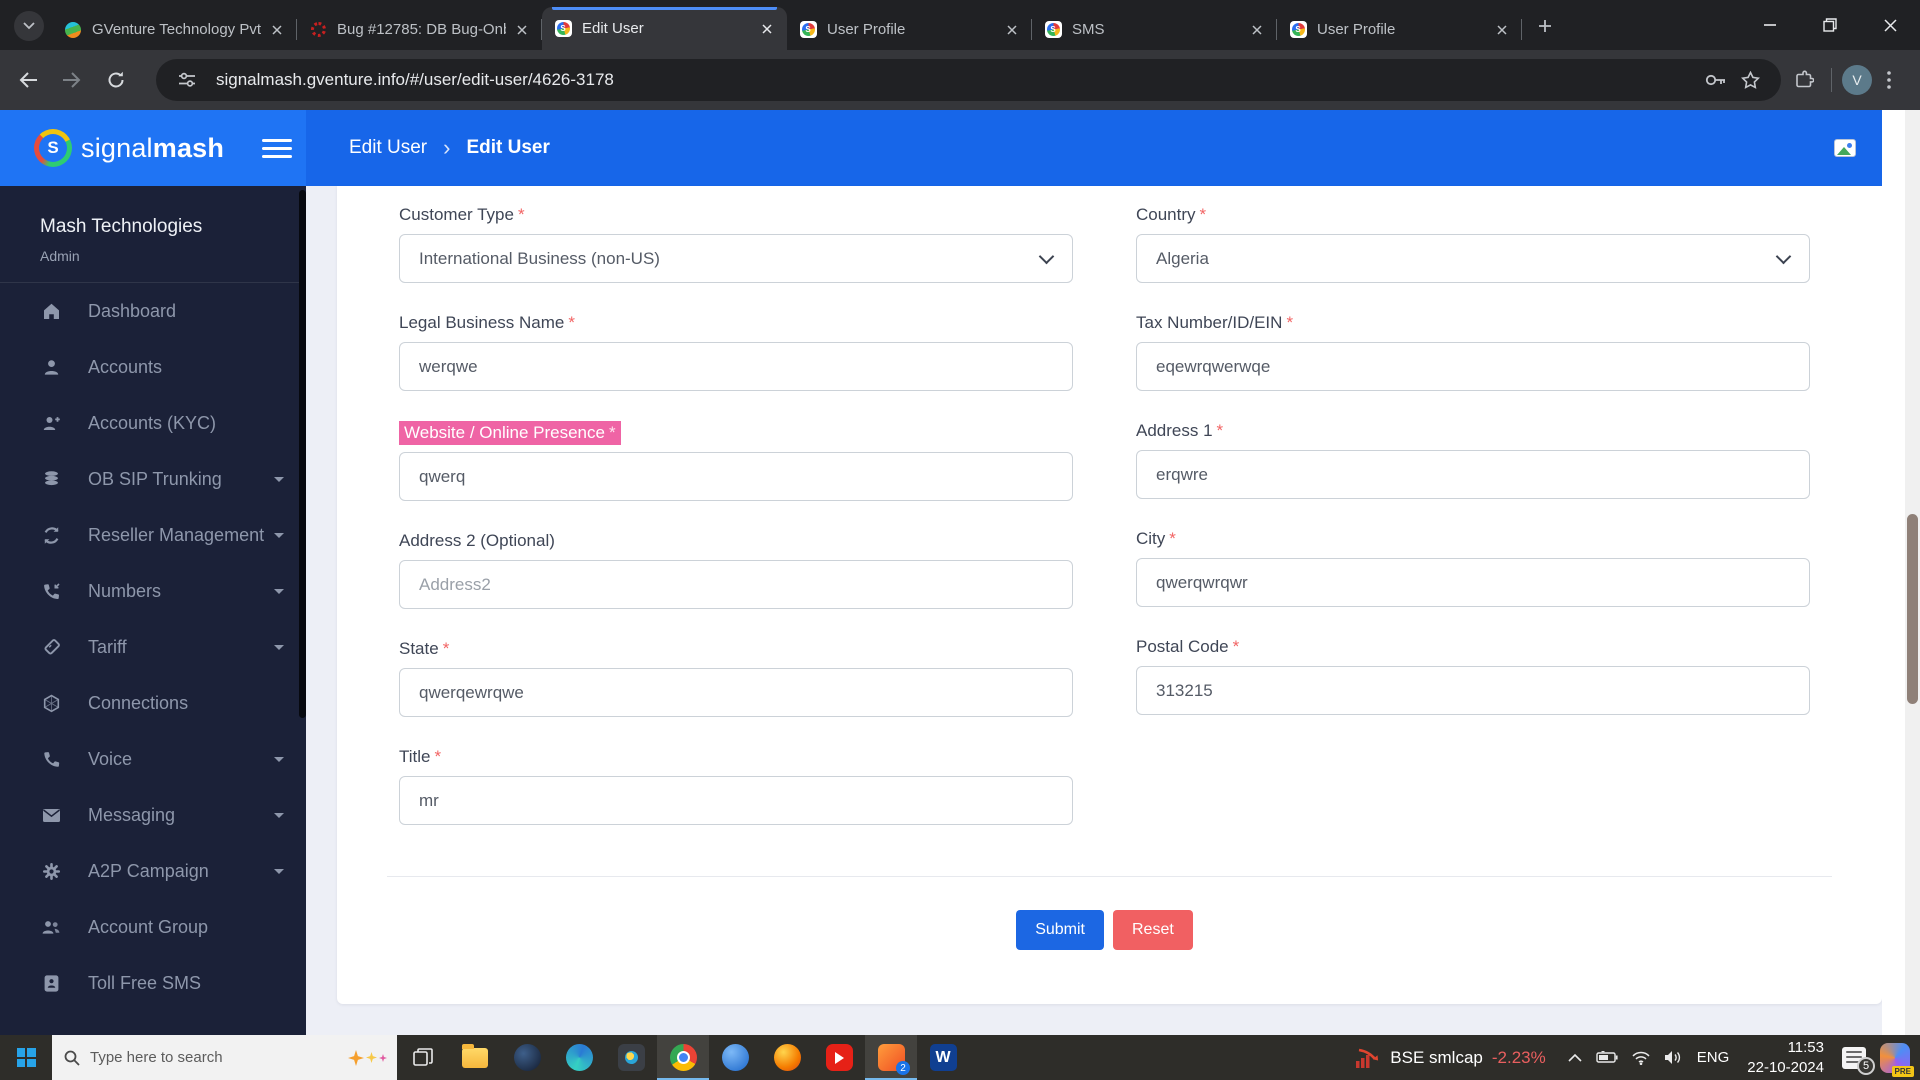 This screenshot has height=1080, width=1920. Describe the element at coordinates (1545, 26) in the screenshot. I see `new-tab-button` at that location.